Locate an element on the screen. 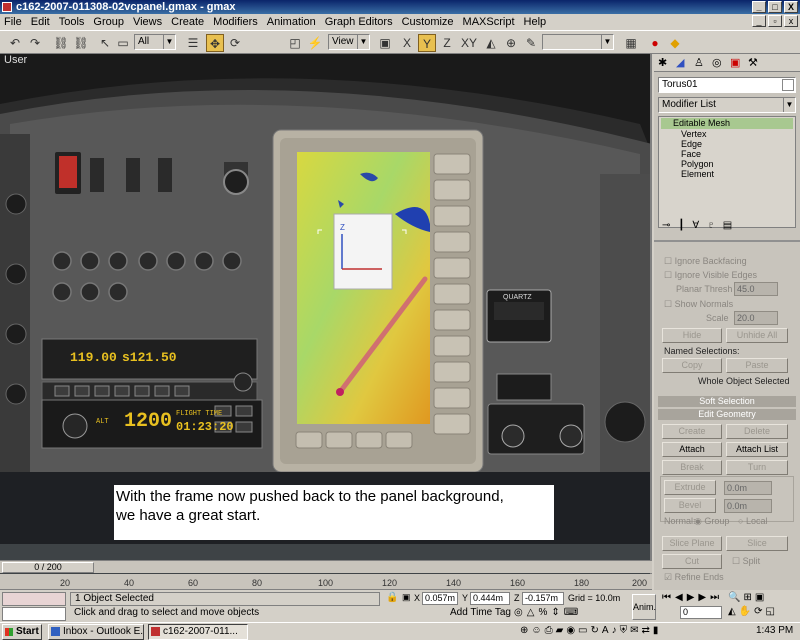 The image size is (800, 640). copy-selection-button: Copy is located at coordinates (692, 365).